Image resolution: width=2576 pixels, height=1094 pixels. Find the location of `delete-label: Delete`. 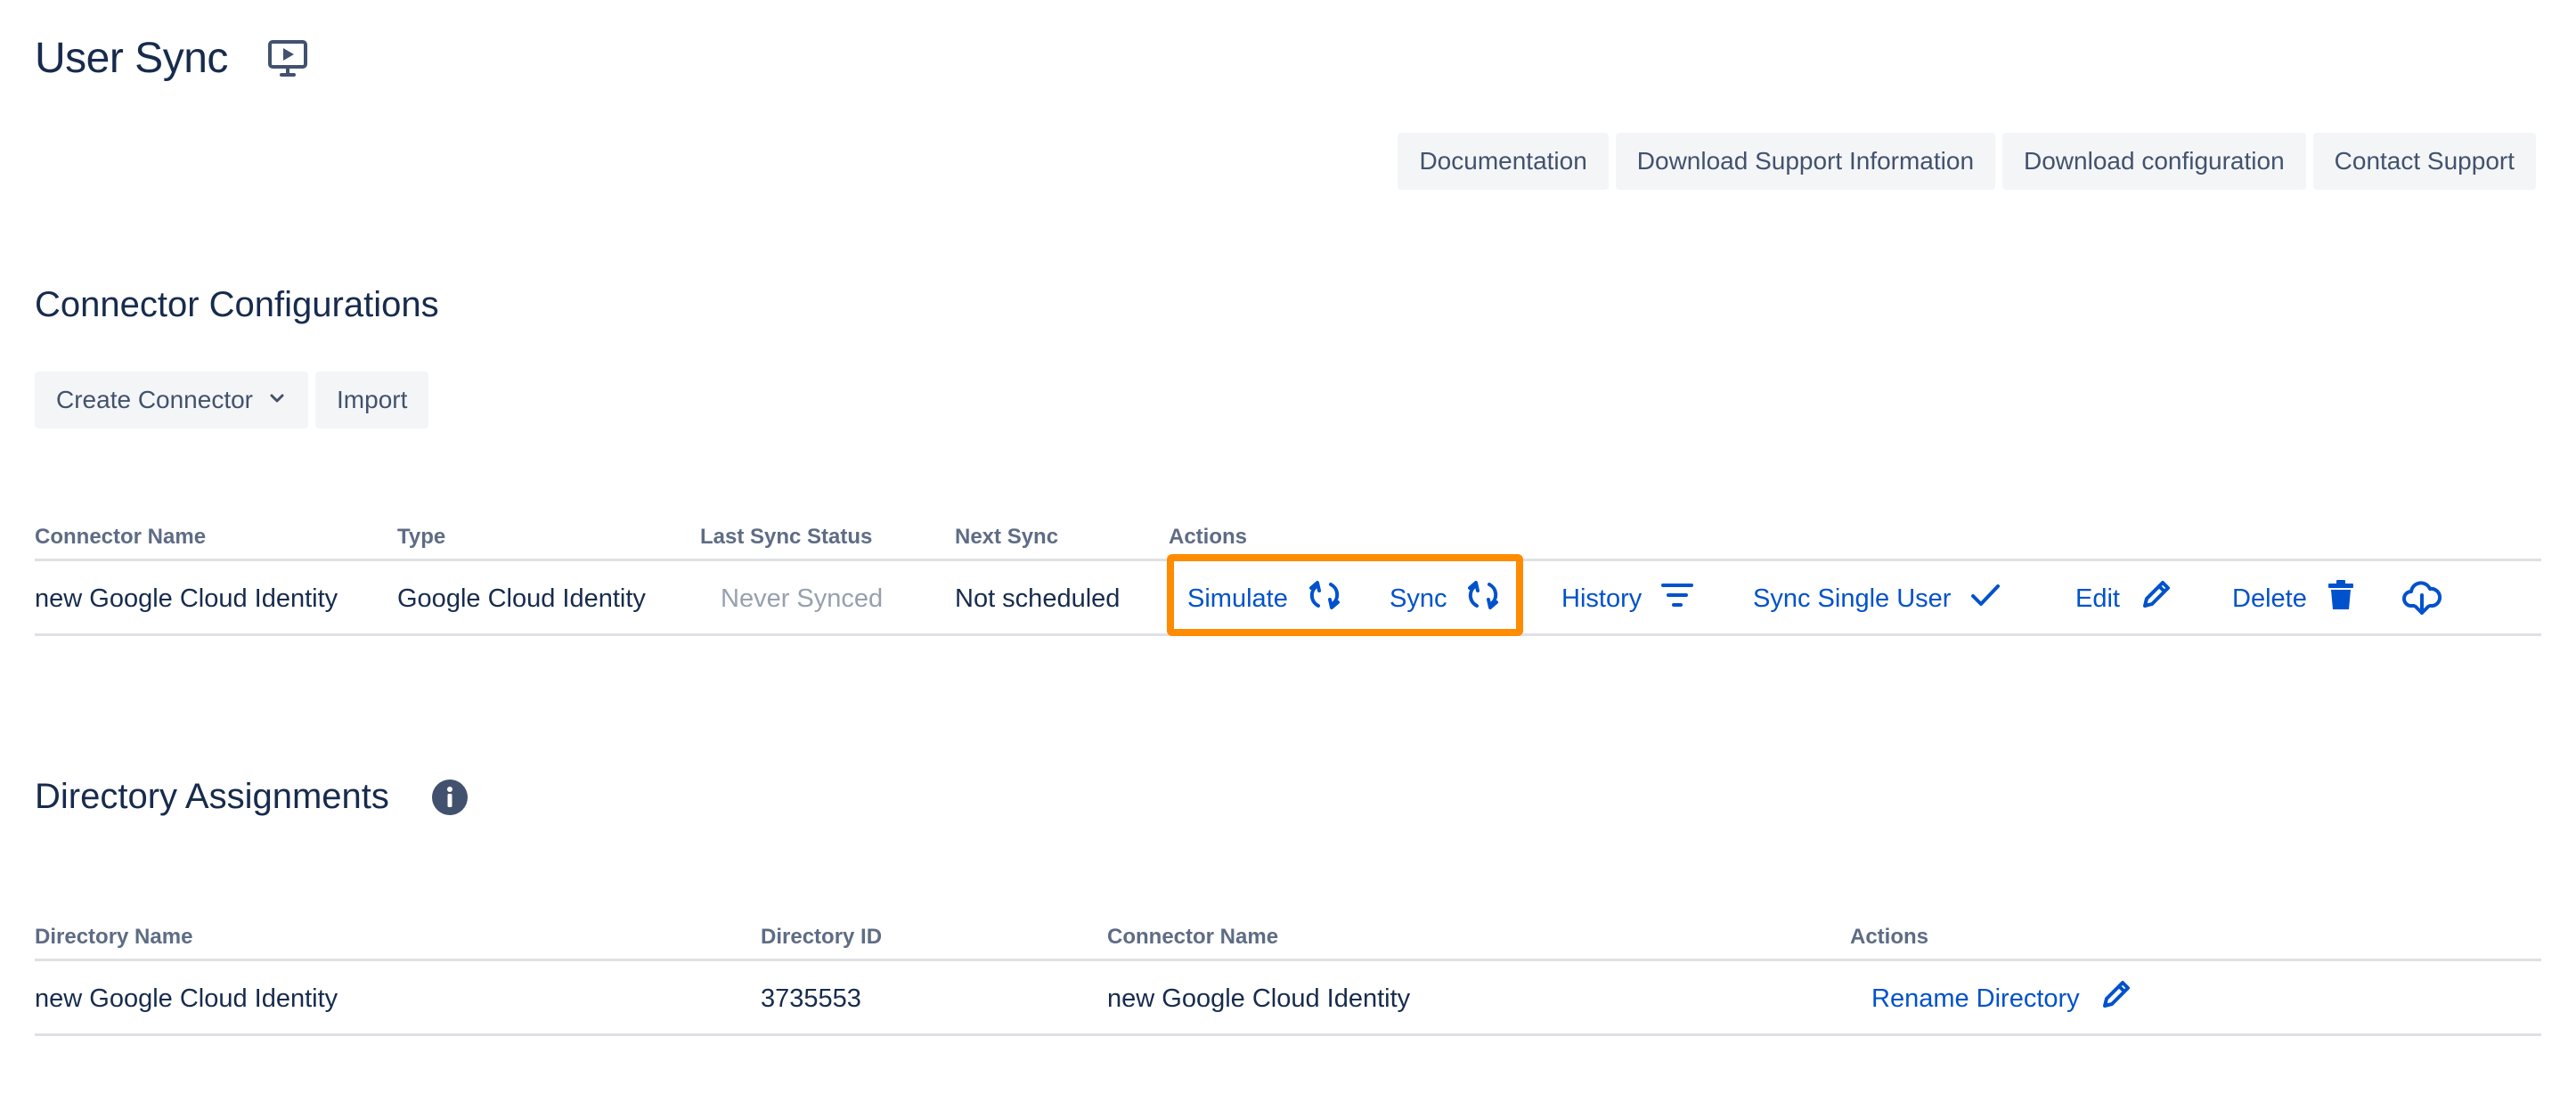

delete-label: Delete is located at coordinates (2270, 598).